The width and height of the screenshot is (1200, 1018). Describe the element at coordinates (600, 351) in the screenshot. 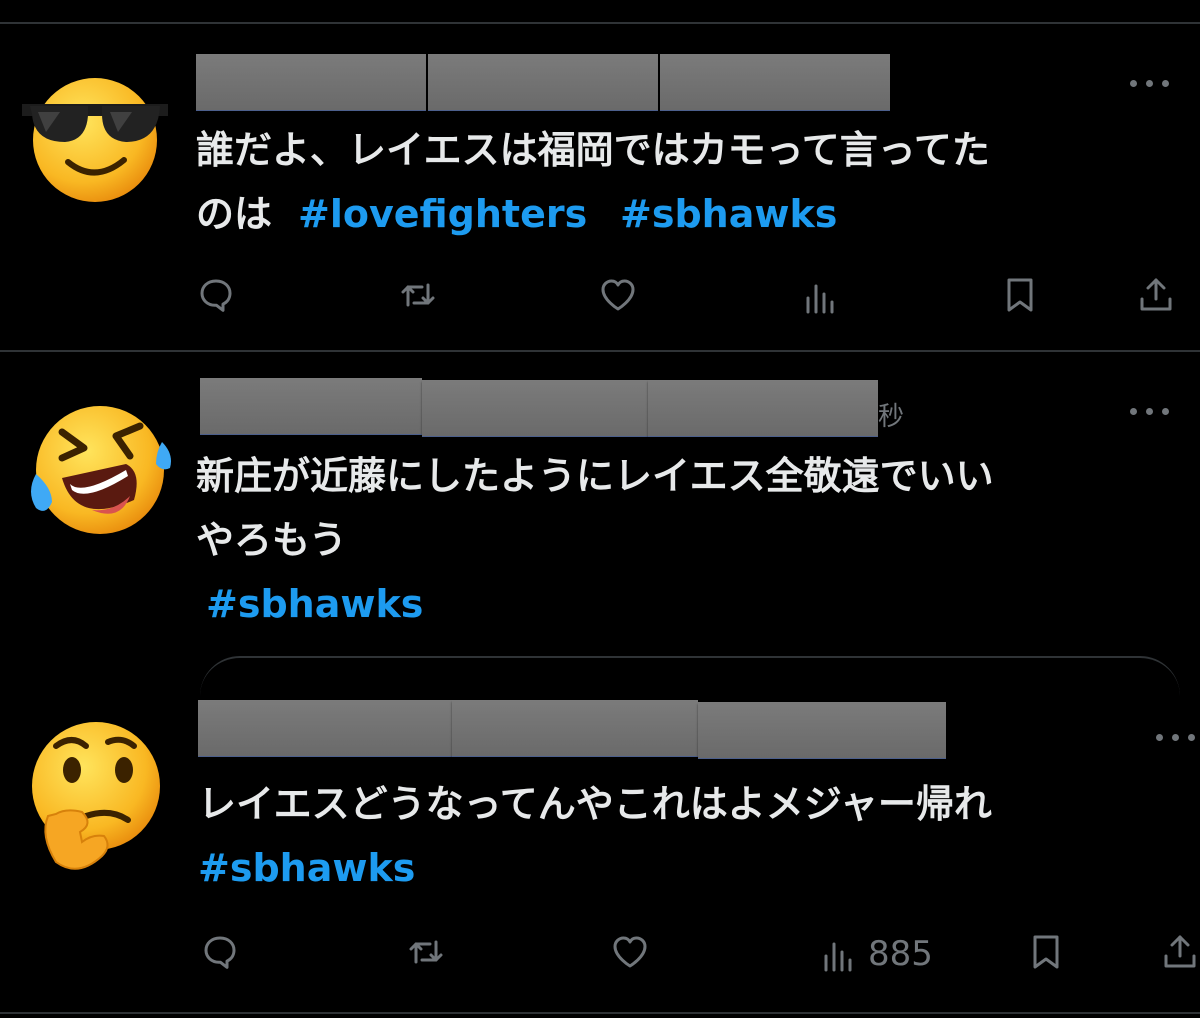

I see `tweet-divider` at that location.